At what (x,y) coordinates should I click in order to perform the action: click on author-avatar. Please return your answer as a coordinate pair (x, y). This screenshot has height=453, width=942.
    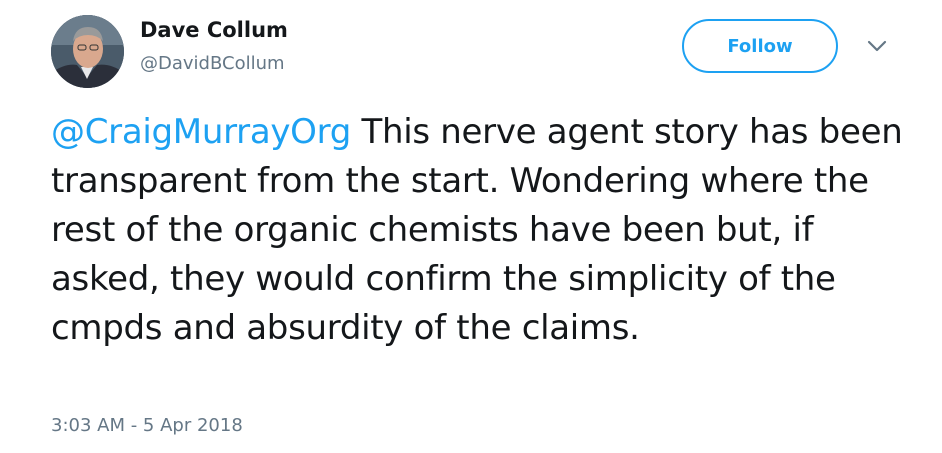
    Looking at the image, I should click on (87, 51).